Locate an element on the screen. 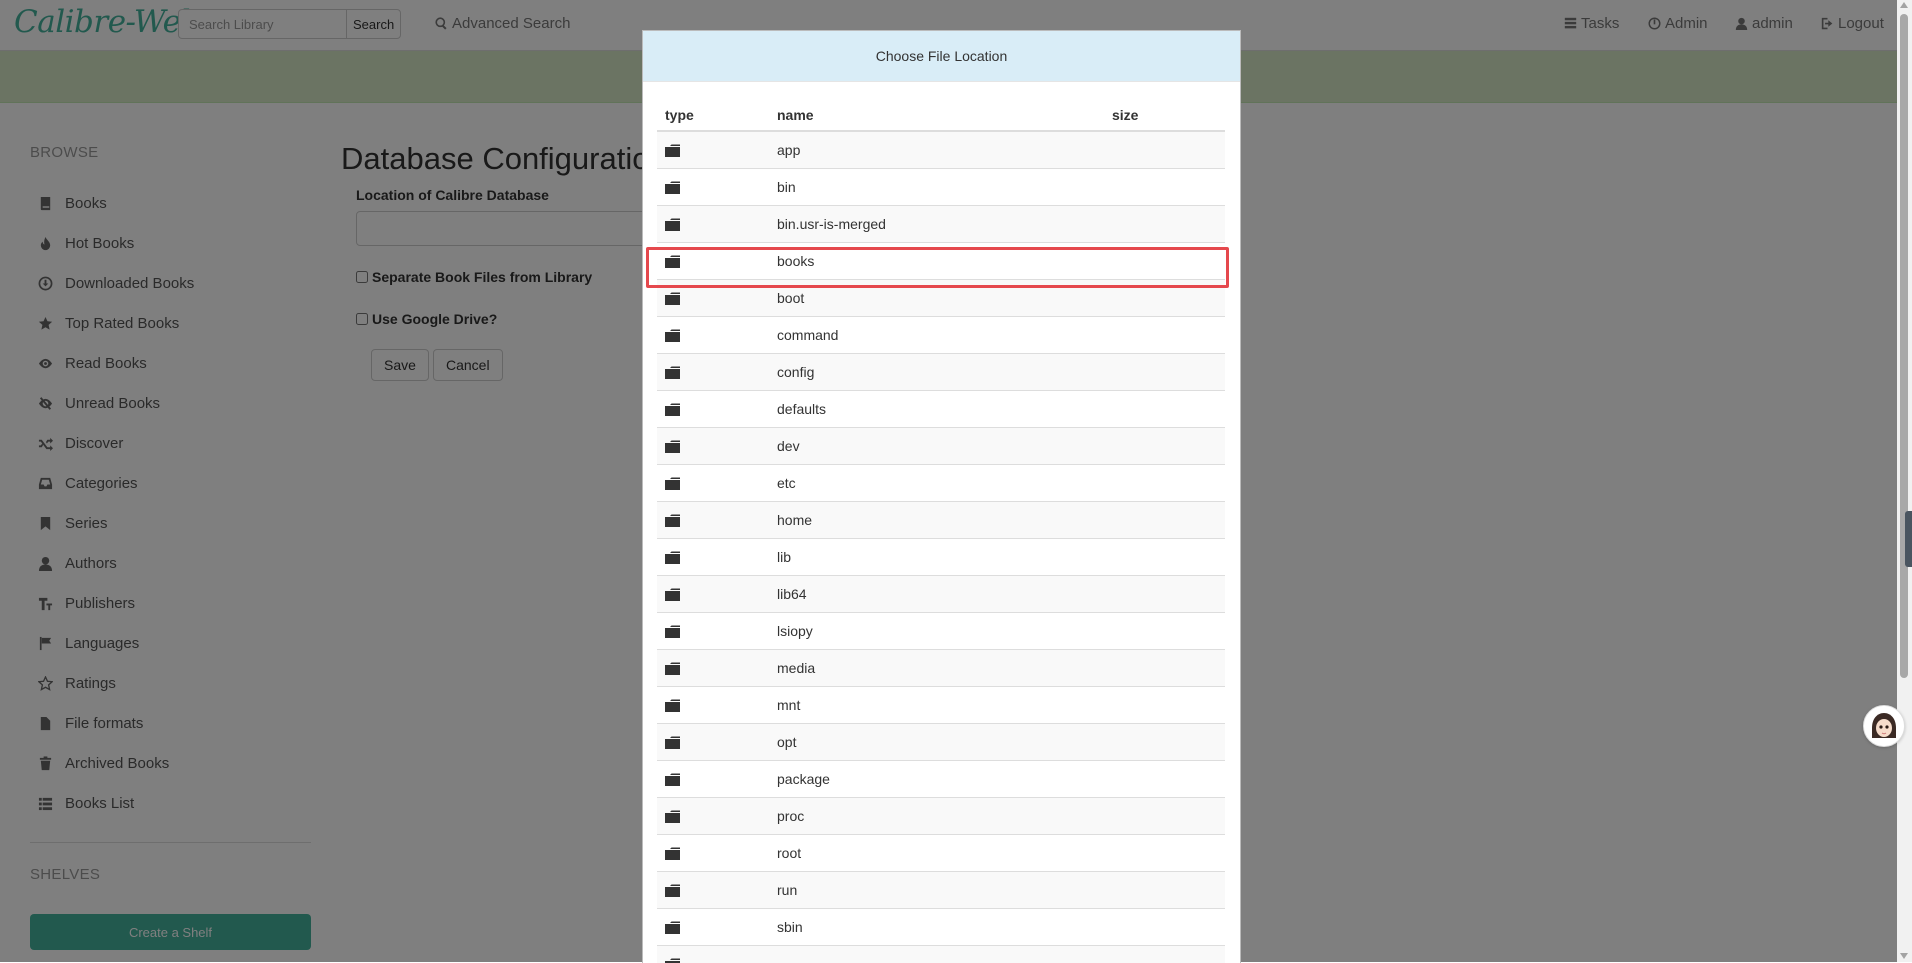 This screenshot has width=1912, height=963. table-row: command is located at coordinates (941, 335).